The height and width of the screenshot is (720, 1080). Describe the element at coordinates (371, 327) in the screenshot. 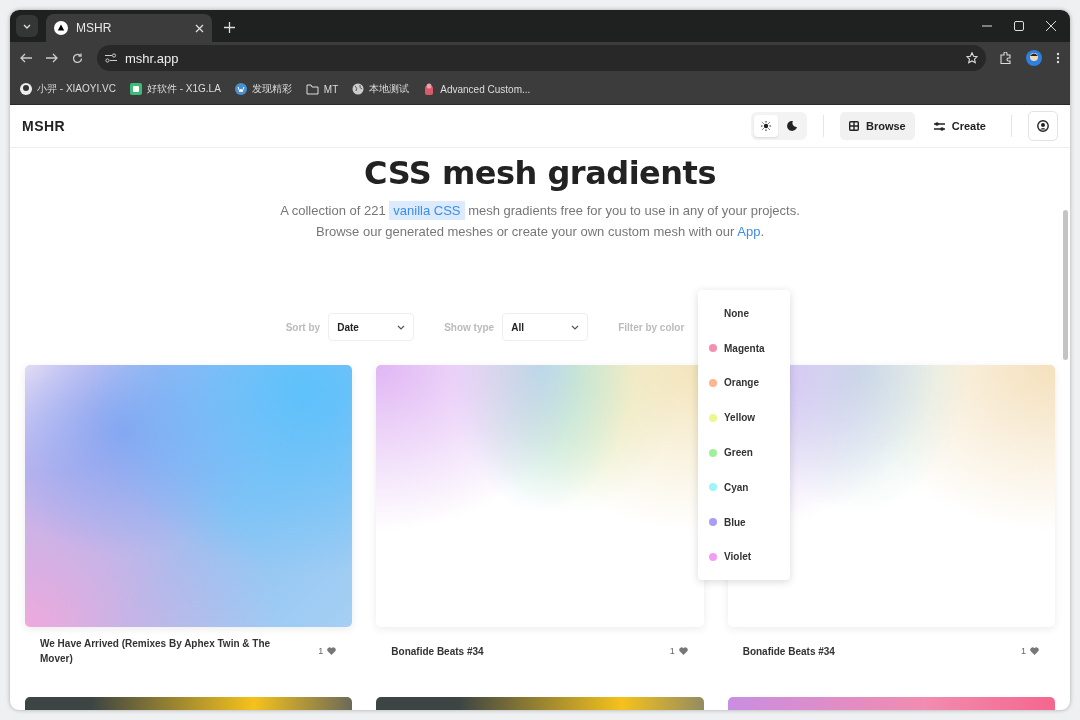

I see `sort-select: Date` at that location.